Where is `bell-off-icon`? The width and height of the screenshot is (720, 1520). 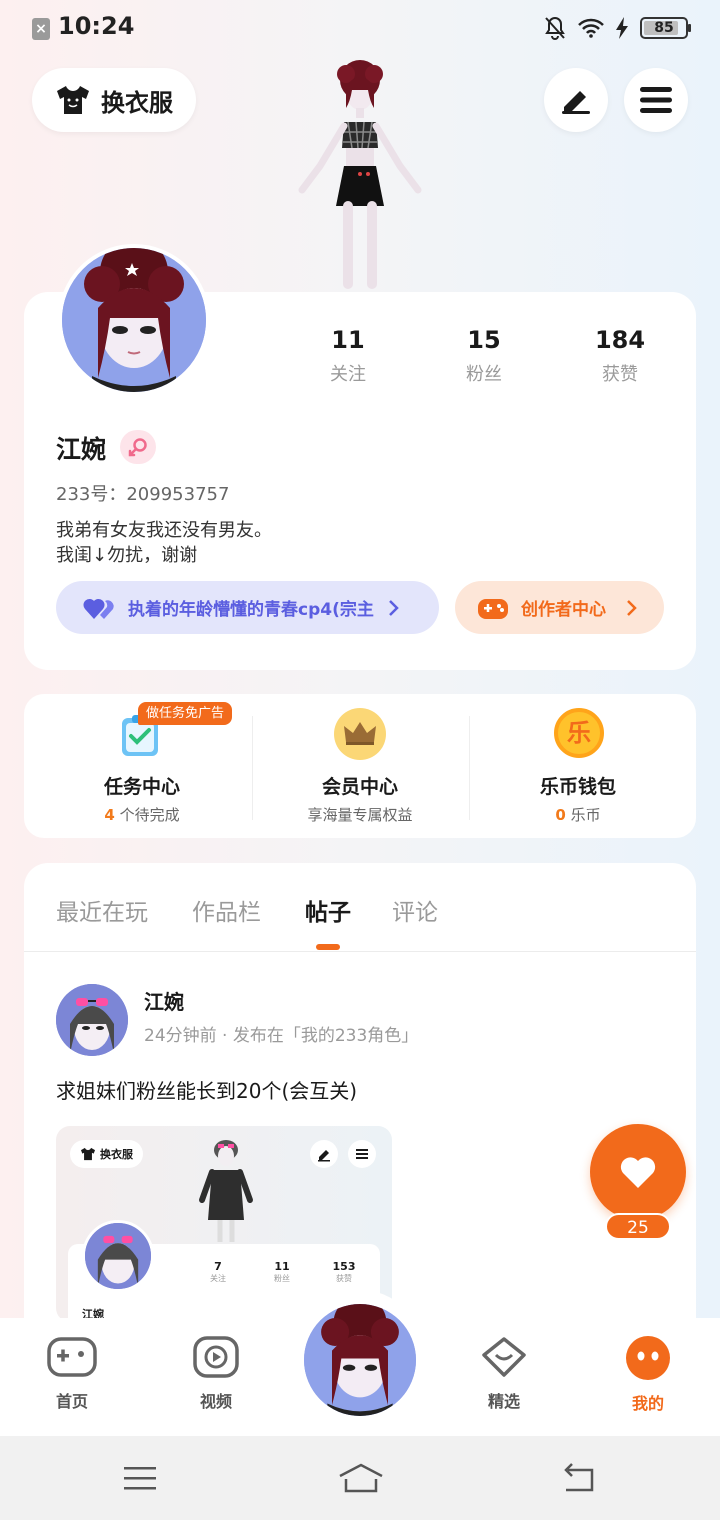
bell-off-icon is located at coordinates (555, 28).